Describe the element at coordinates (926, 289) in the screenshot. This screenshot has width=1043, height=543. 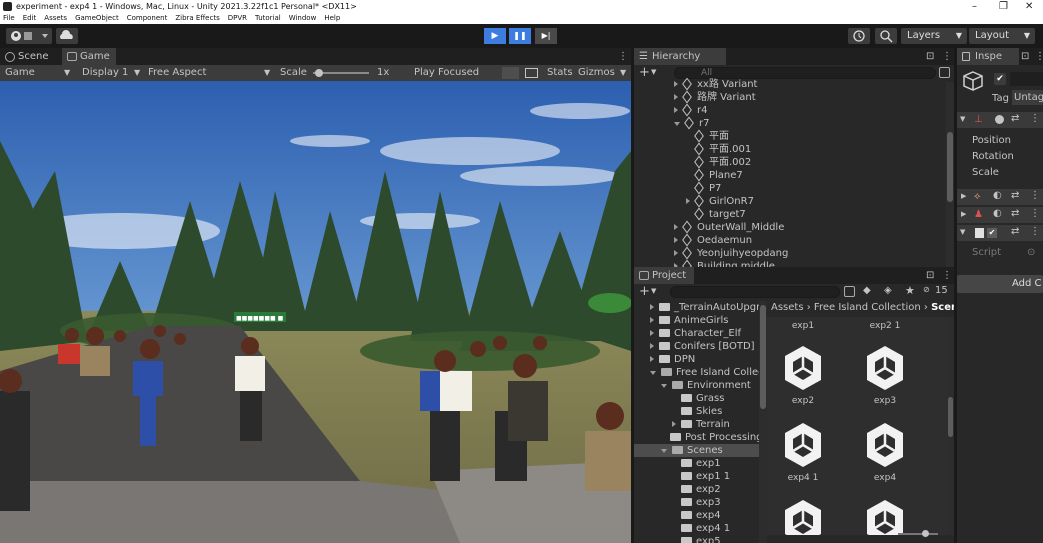
I see `hidden-packages-icon: ⊘` at that location.